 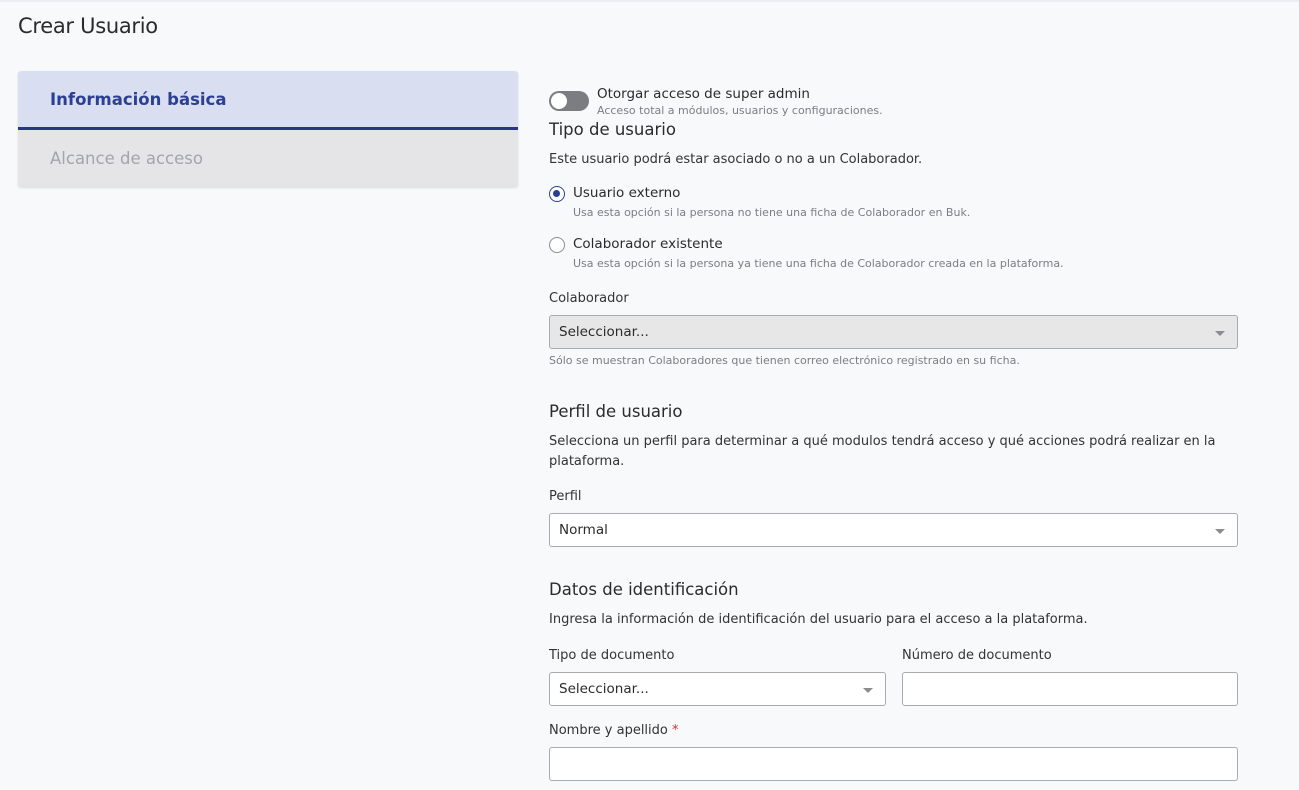 What do you see at coordinates (644, 589) in the screenshot?
I see `identification-title: Datos de identificación` at bounding box center [644, 589].